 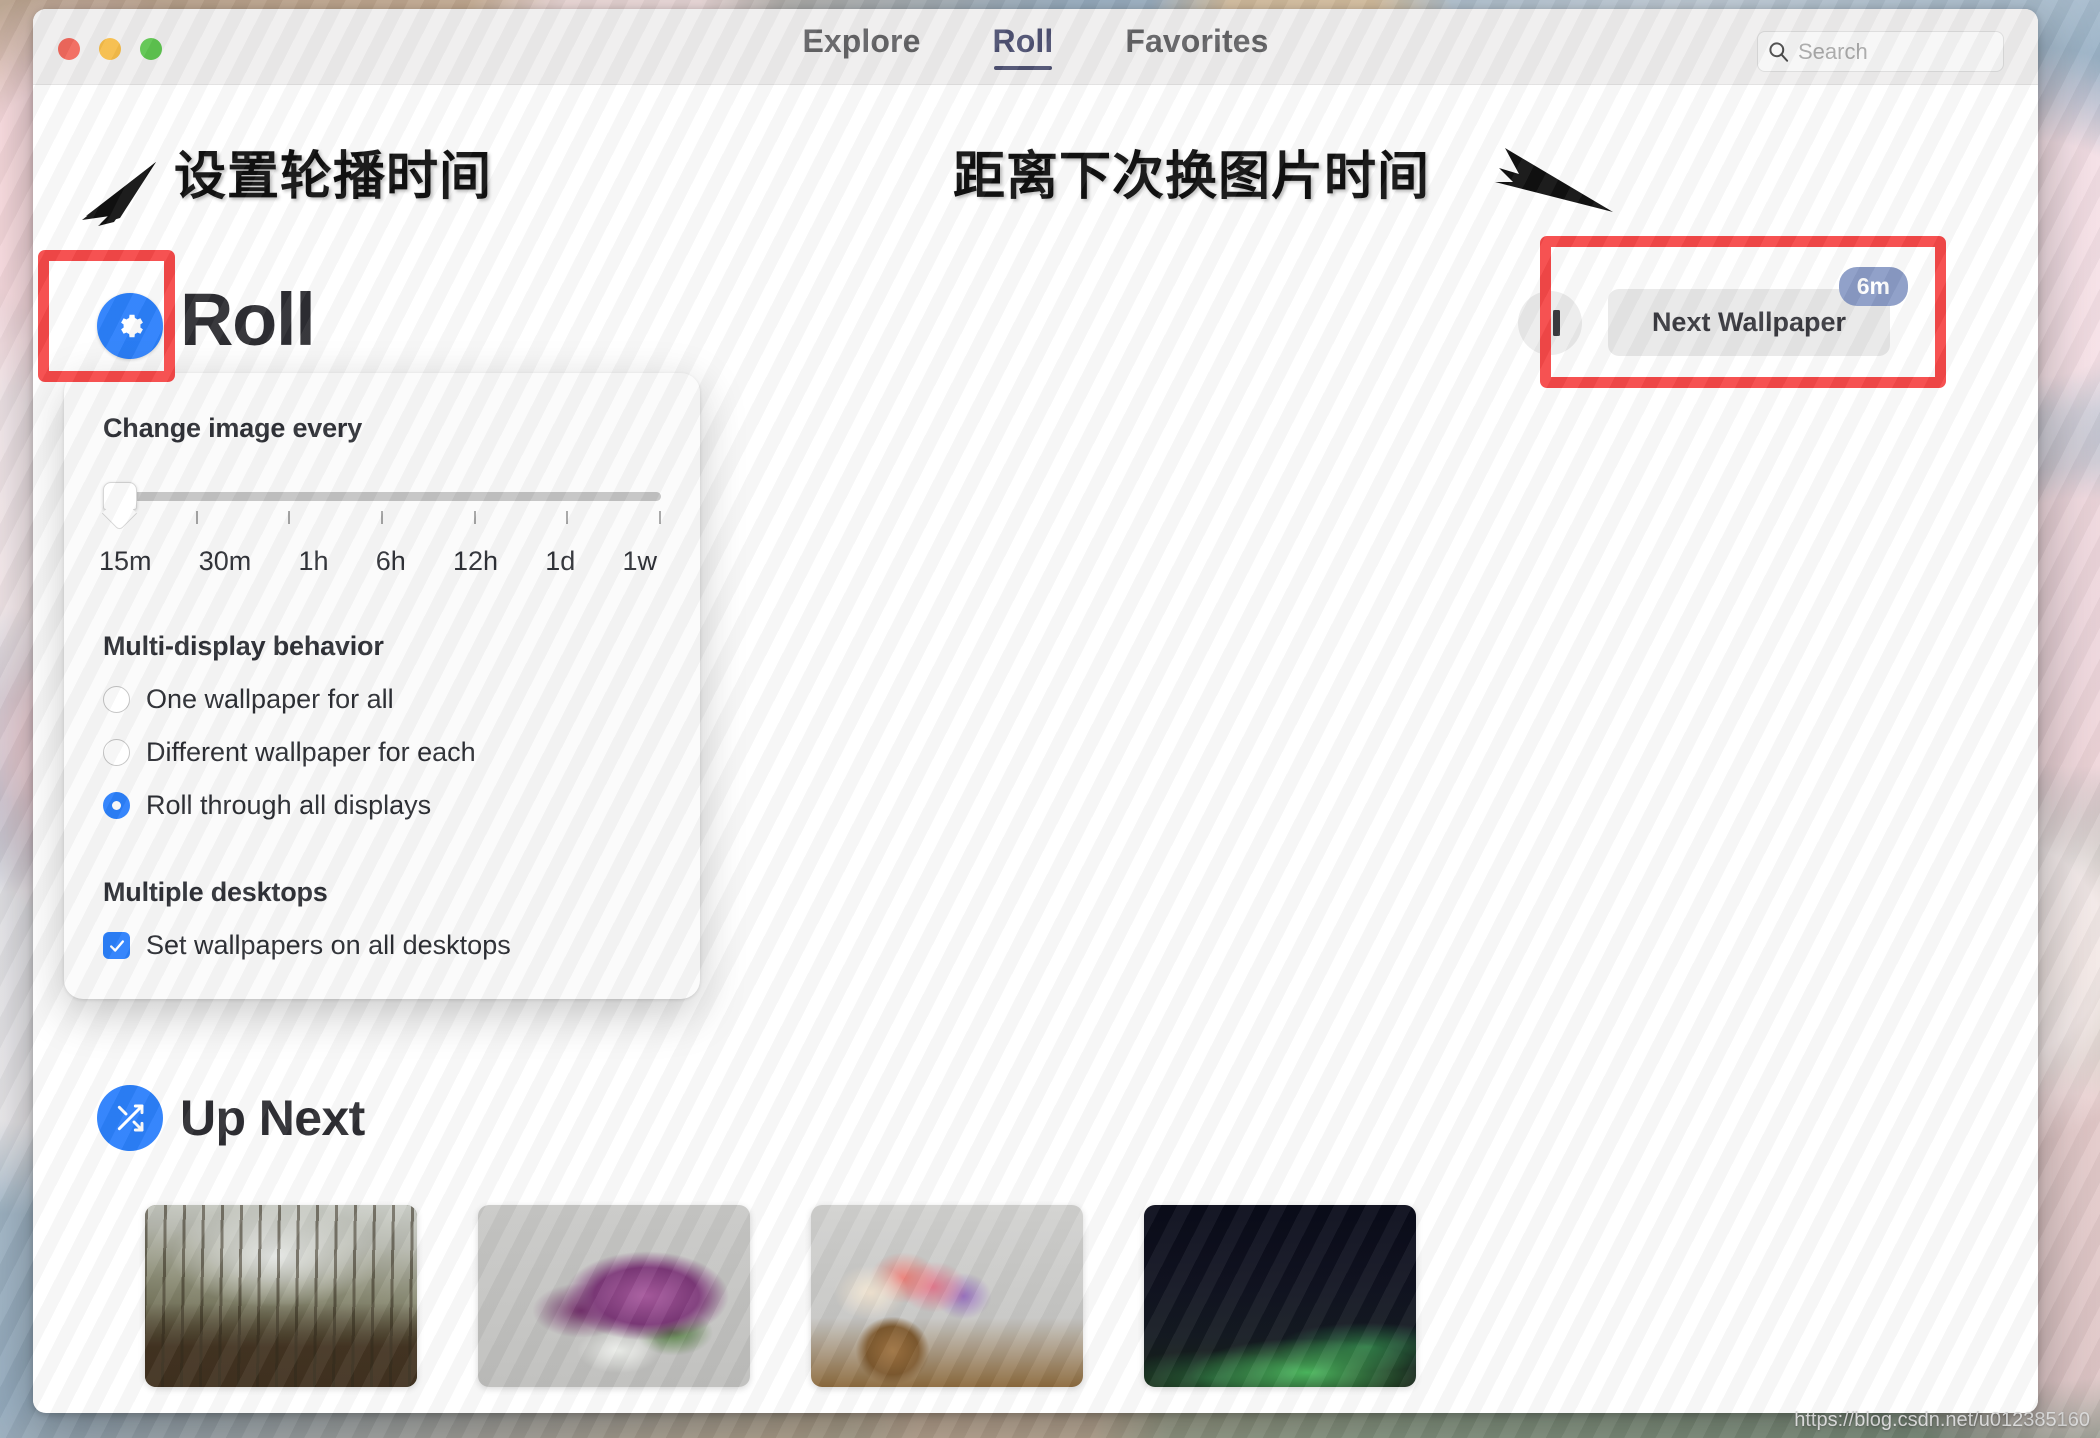 What do you see at coordinates (1549, 322) in the screenshot?
I see `pause-button` at bounding box center [1549, 322].